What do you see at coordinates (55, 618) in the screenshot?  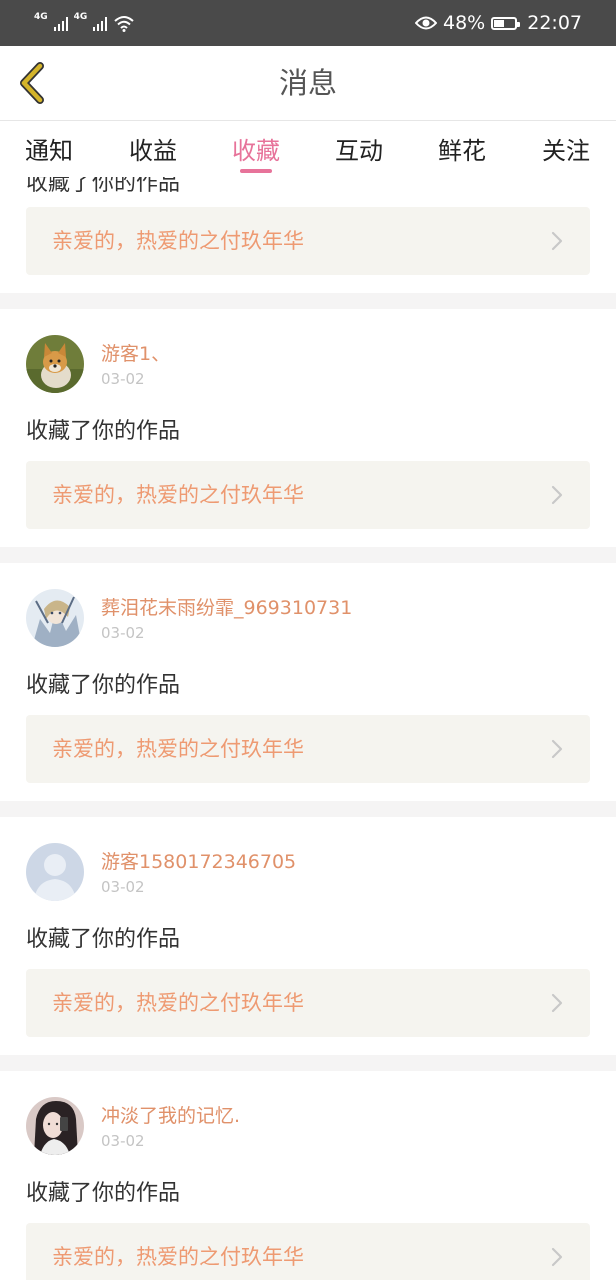 I see `anime-avatar` at bounding box center [55, 618].